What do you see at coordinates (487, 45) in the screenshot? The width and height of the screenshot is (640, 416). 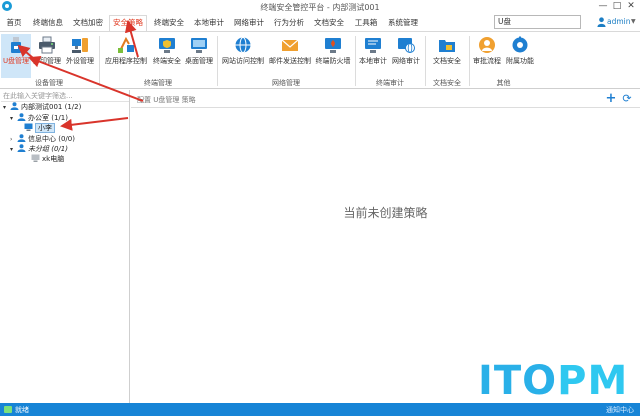 I see `approval-icon` at bounding box center [487, 45].